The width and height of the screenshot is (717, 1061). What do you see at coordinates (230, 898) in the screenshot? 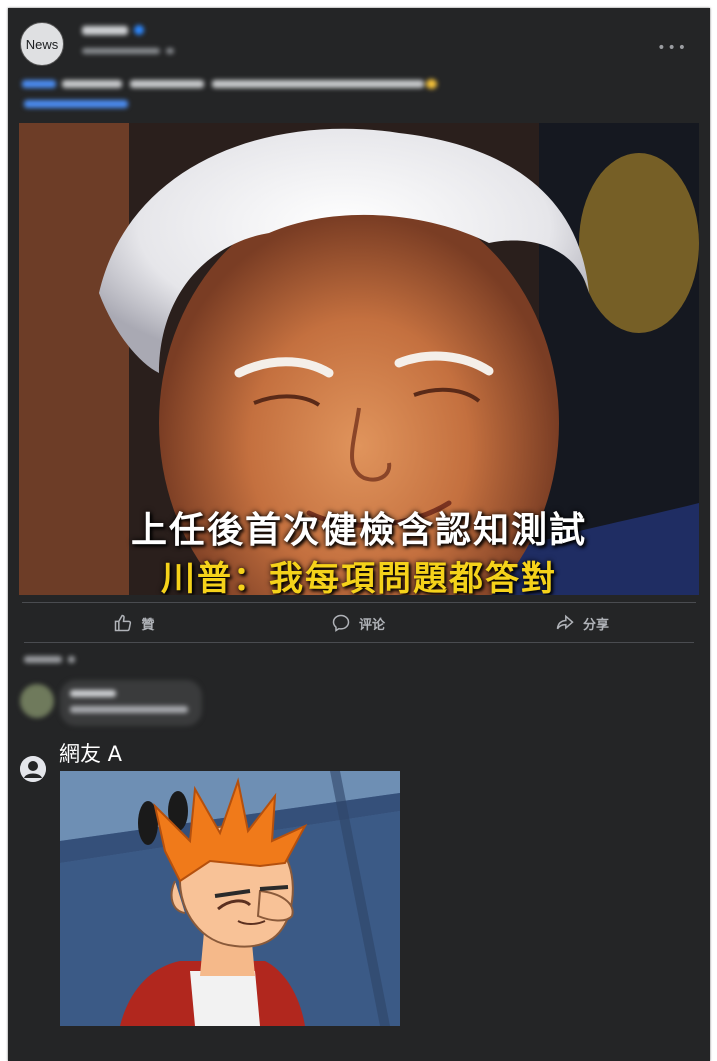
I see `comment-meme-image` at bounding box center [230, 898].